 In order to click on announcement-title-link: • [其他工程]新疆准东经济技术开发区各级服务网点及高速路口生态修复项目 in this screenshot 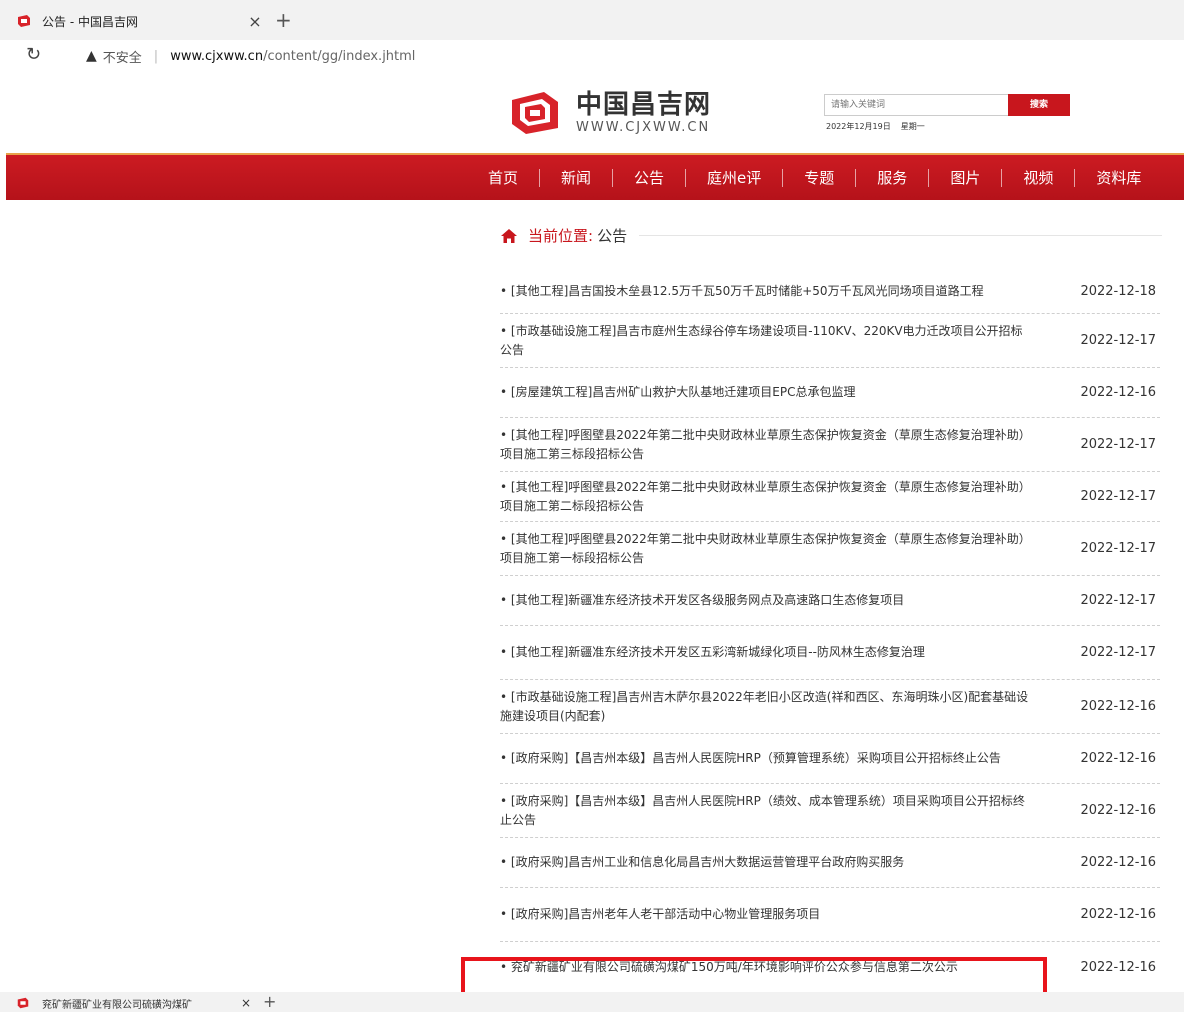, I will do `click(785, 600)`.